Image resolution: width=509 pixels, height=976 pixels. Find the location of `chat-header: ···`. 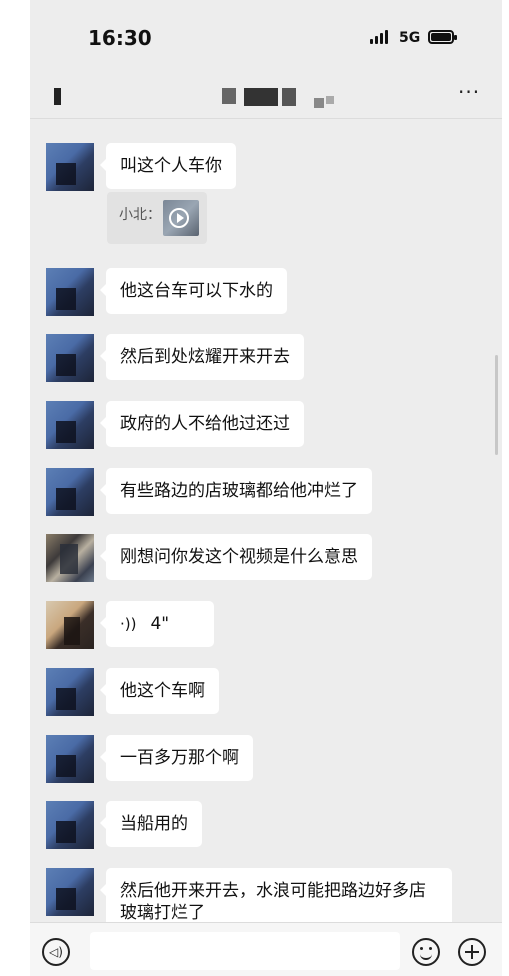

chat-header: ··· is located at coordinates (266, 94).